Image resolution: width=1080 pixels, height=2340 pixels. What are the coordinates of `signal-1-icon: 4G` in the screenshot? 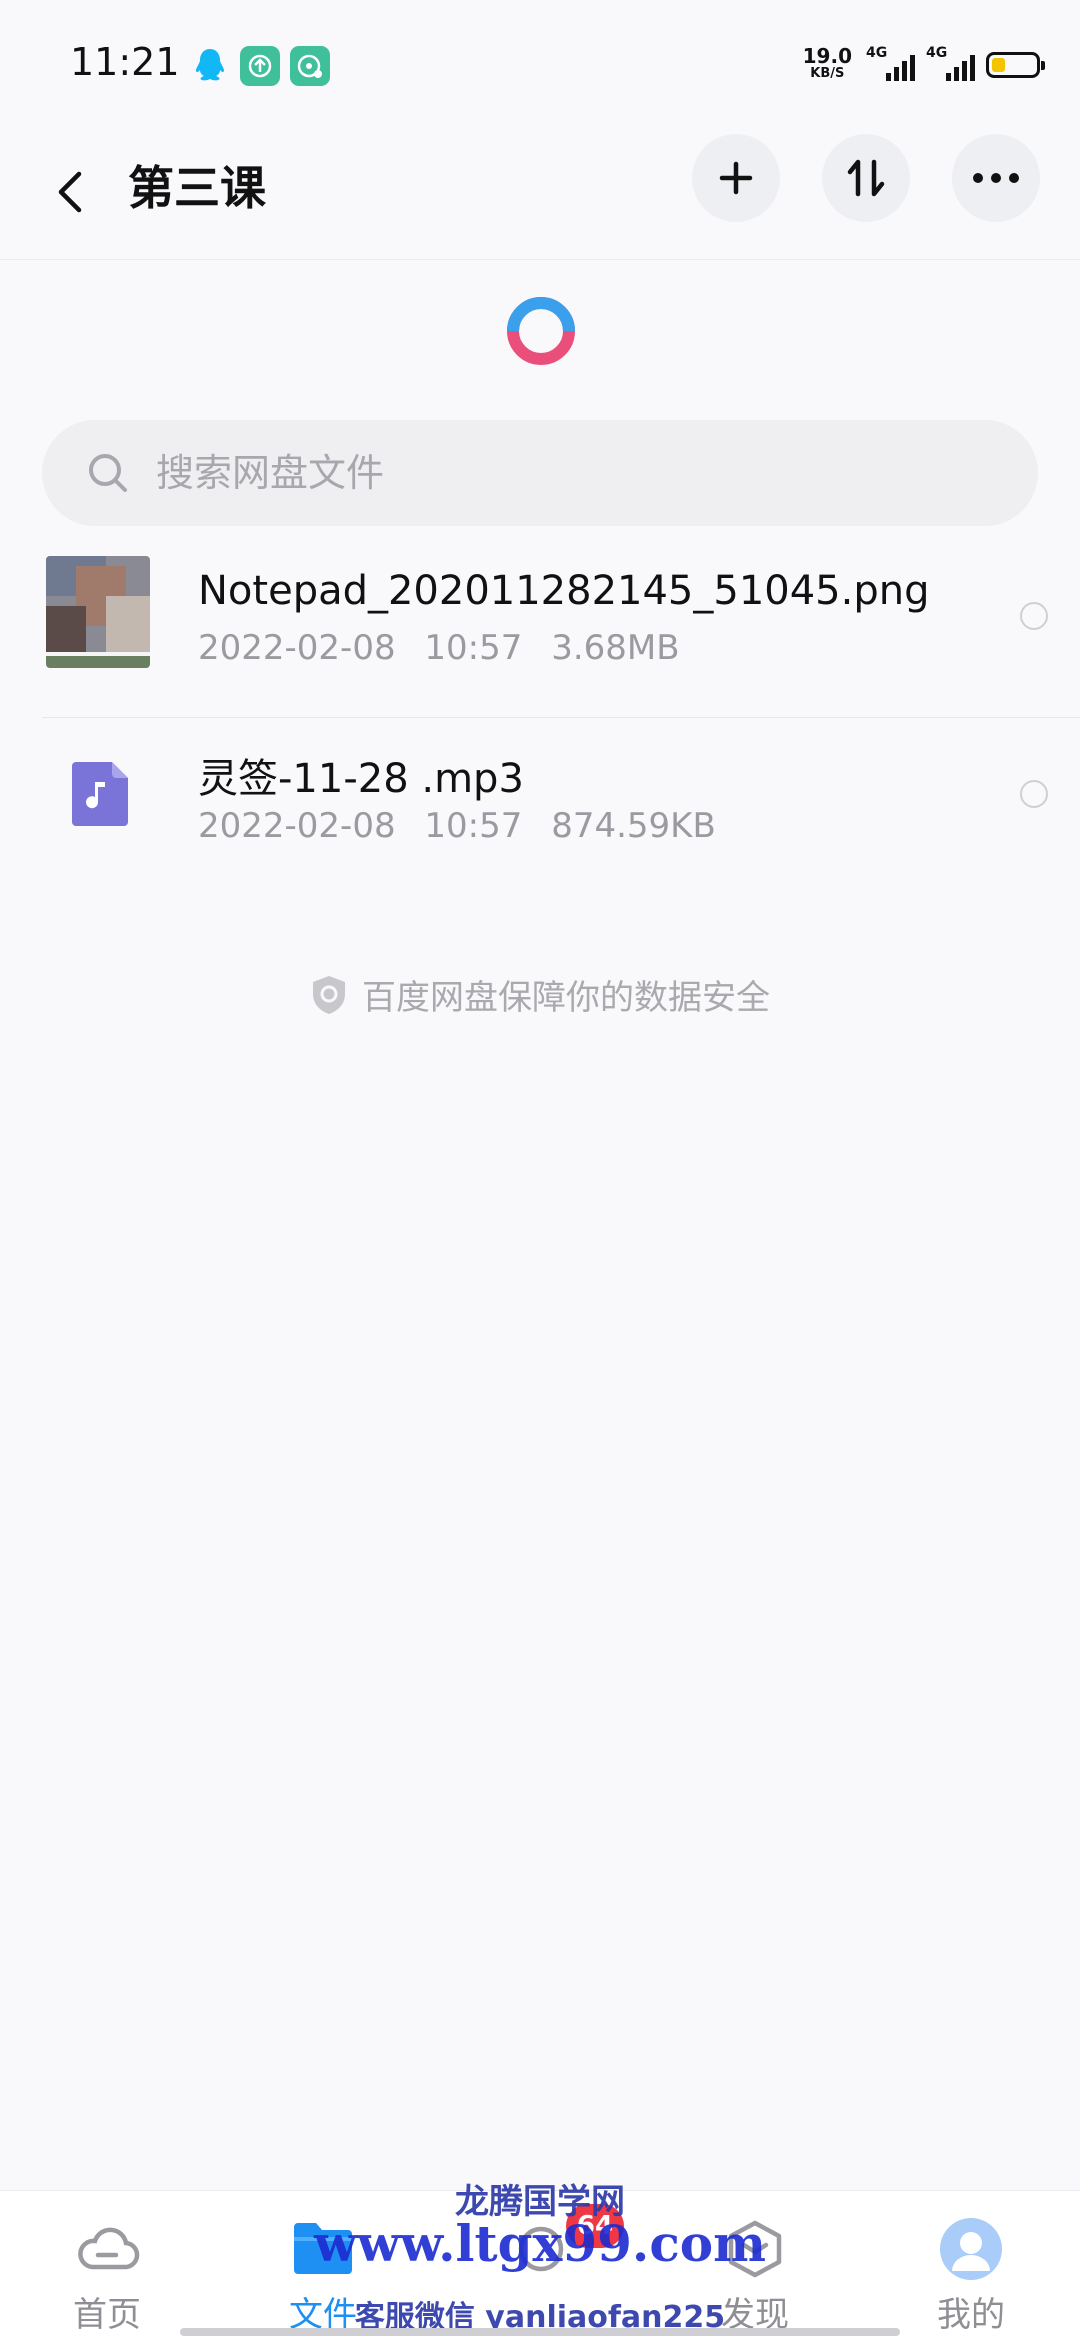 It's located at (890, 65).